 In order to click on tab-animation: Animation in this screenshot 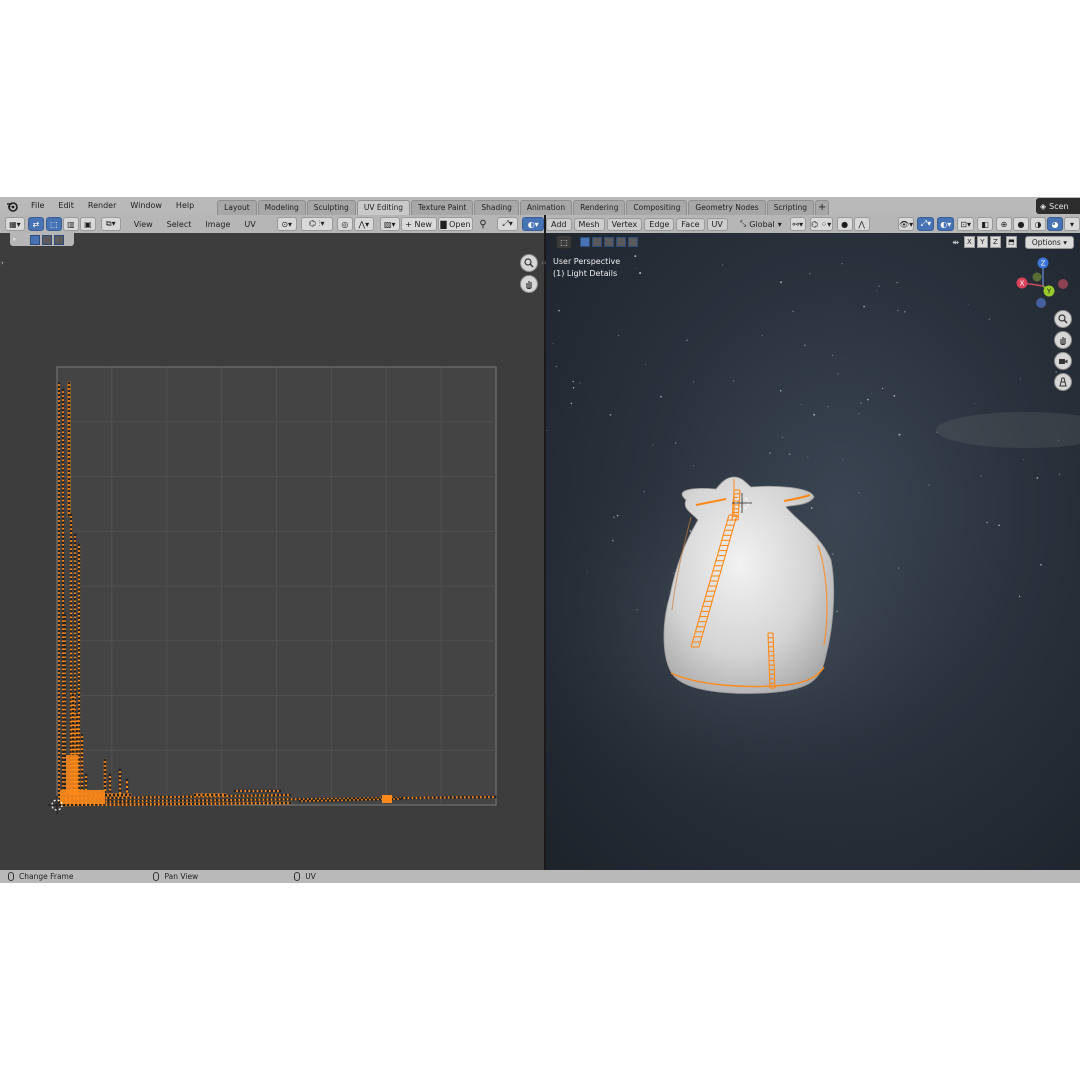, I will do `click(546, 207)`.